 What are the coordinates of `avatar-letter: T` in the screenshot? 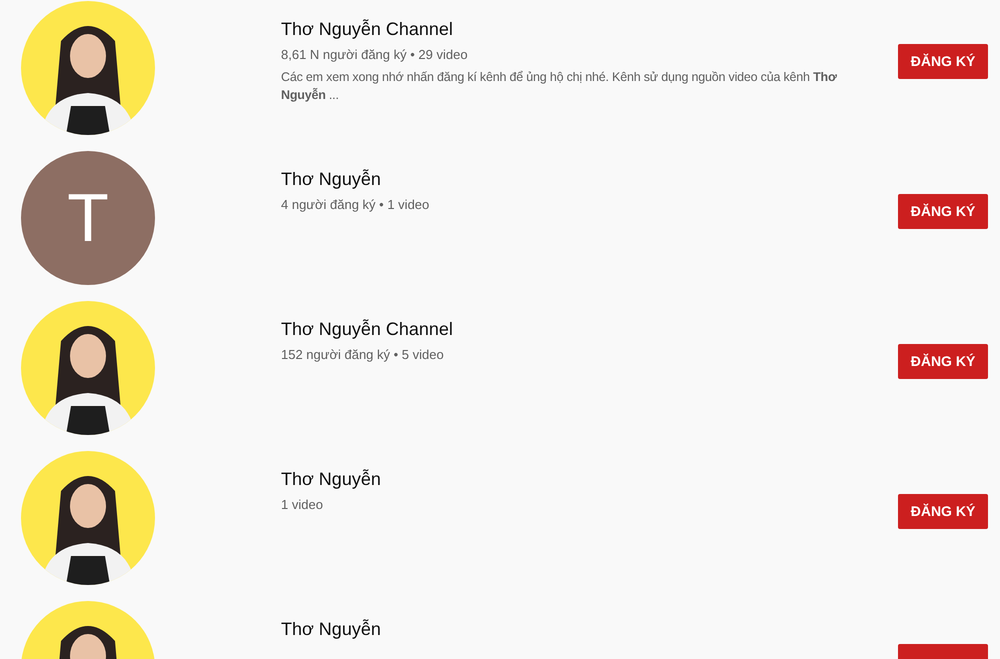 It's located at (88, 218).